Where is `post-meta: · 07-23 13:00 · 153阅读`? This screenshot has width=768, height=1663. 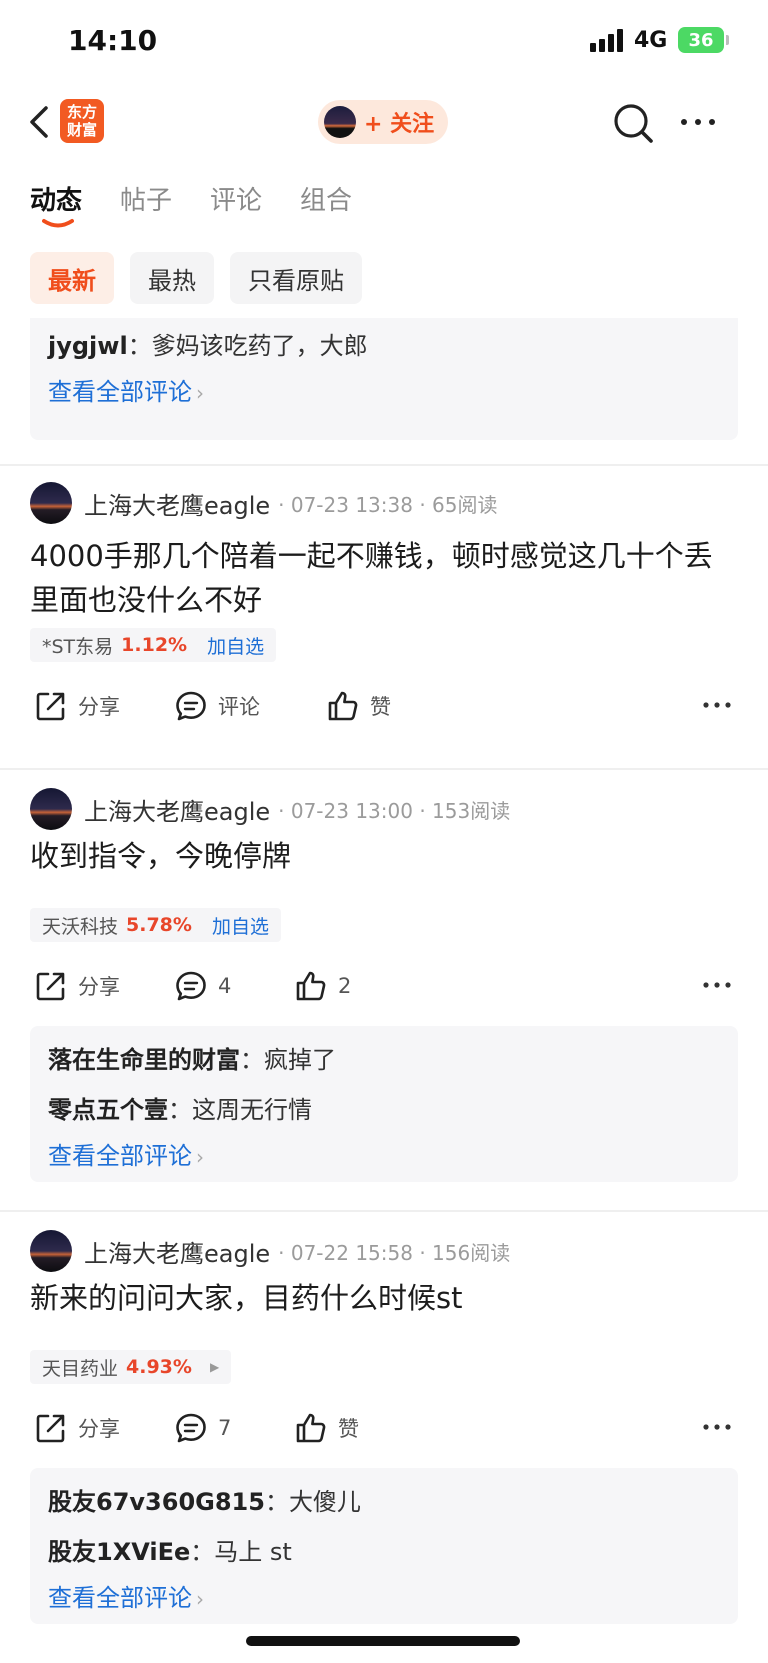
post-meta: · 07-23 13:00 · 153阅读 is located at coordinates (394, 810).